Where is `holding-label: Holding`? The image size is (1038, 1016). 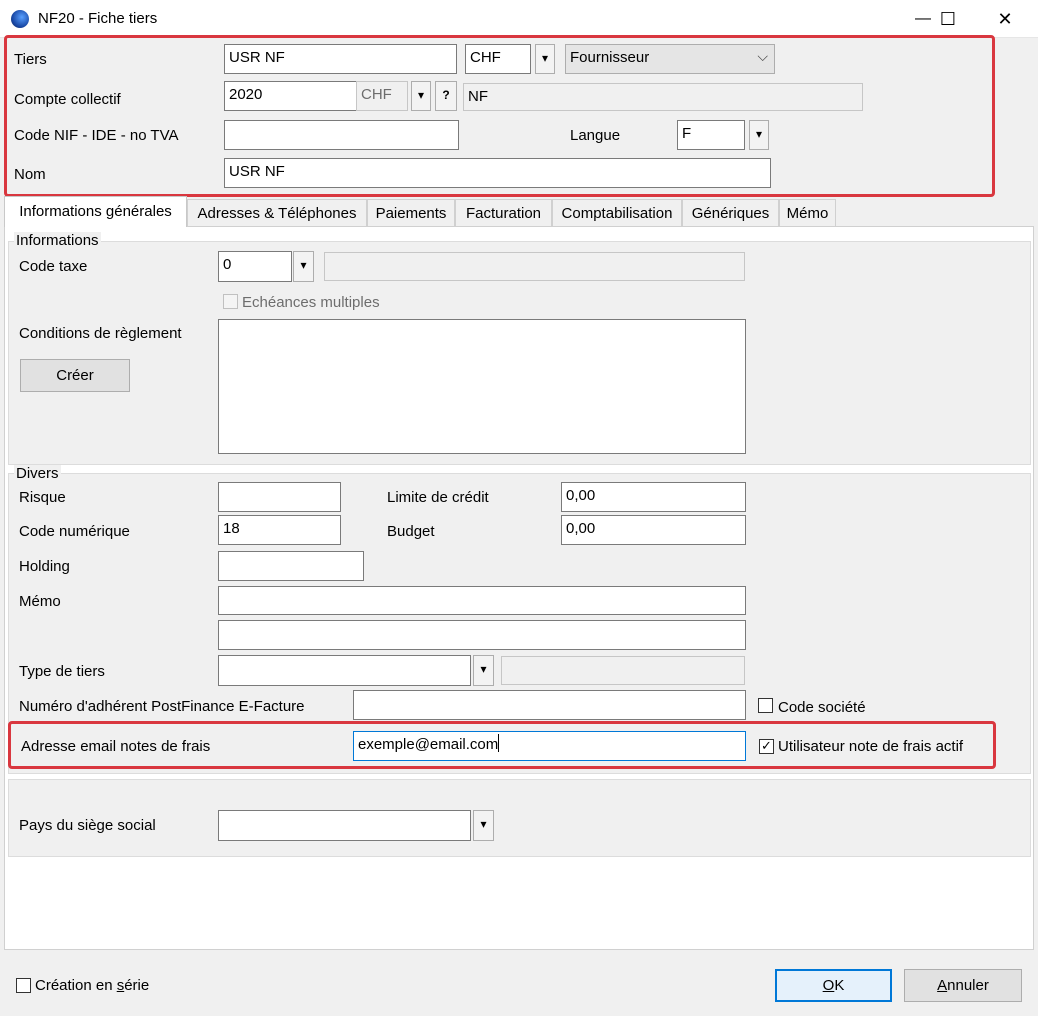 holding-label: Holding is located at coordinates (44, 566).